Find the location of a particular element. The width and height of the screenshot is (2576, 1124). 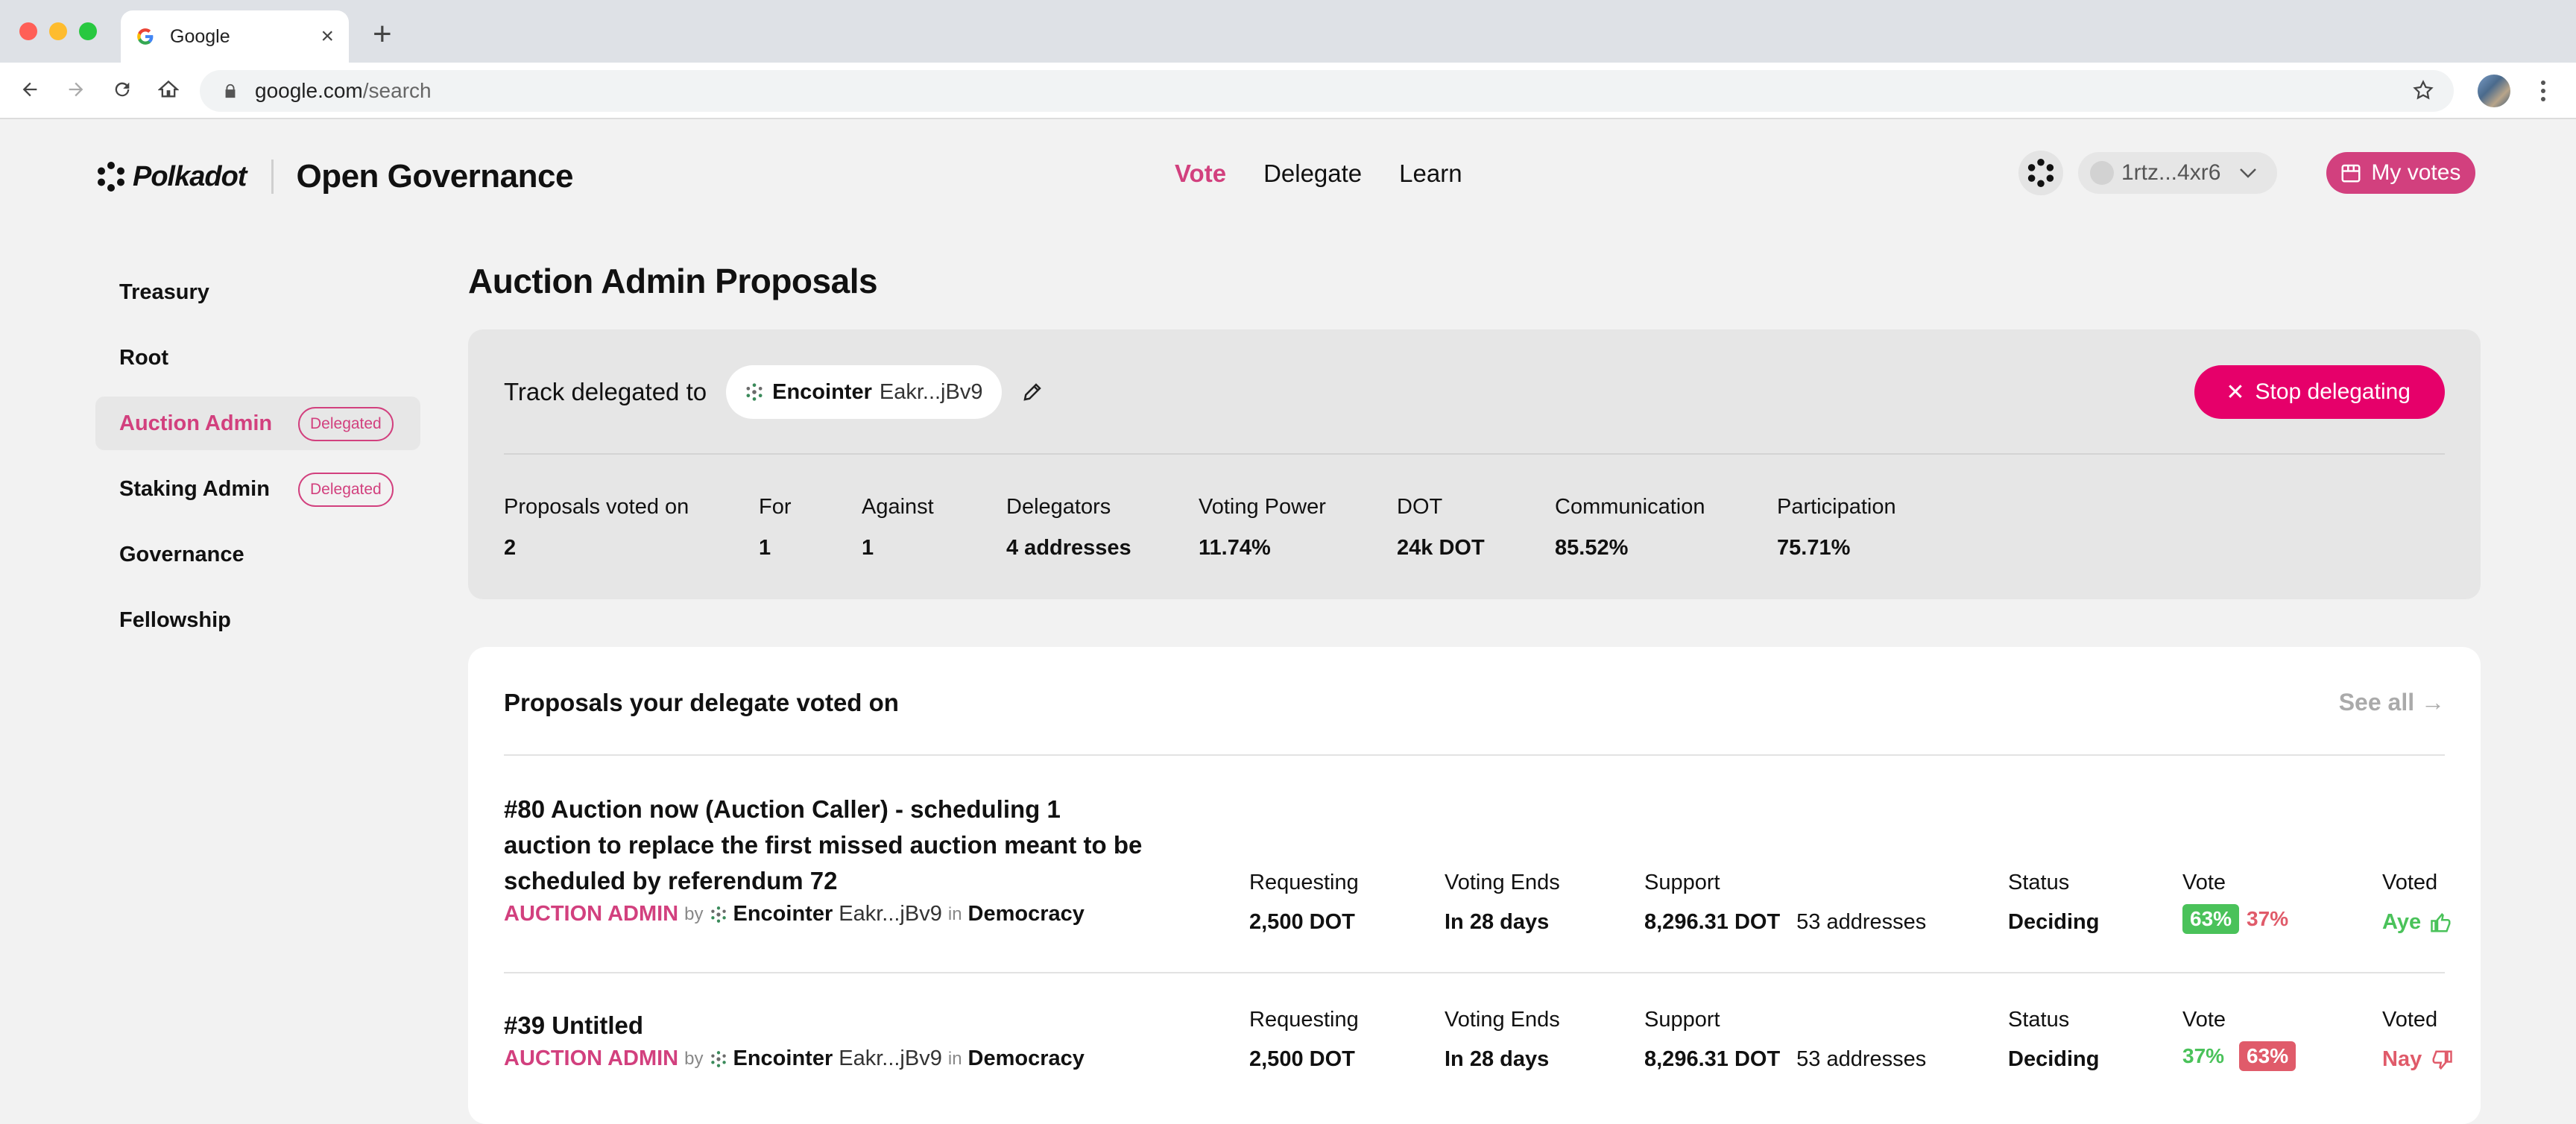

stat-label: Communication is located at coordinates (1630, 507).